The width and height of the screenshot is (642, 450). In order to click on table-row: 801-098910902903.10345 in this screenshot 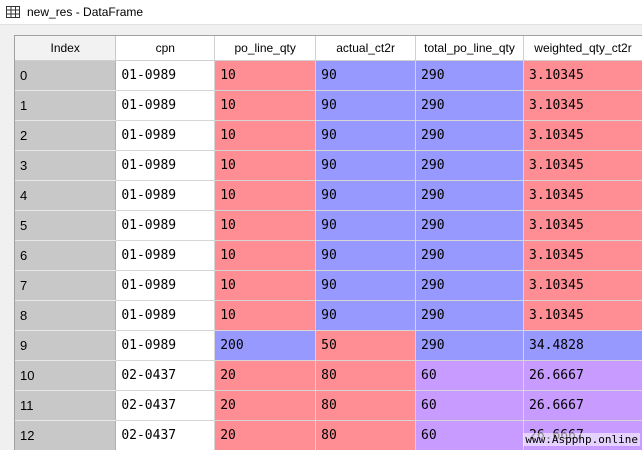, I will do `click(328, 316)`.